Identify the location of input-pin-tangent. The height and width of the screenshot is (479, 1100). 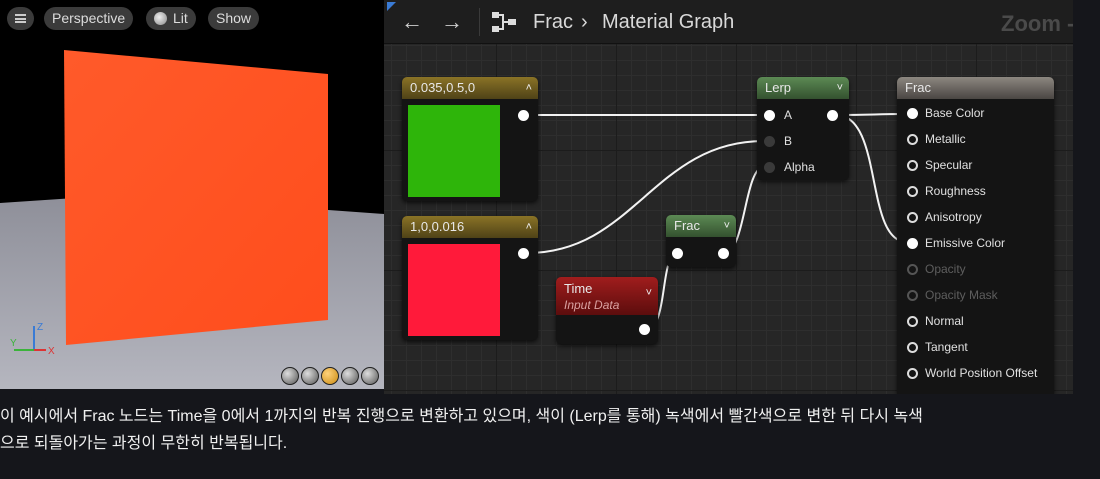
(912, 347).